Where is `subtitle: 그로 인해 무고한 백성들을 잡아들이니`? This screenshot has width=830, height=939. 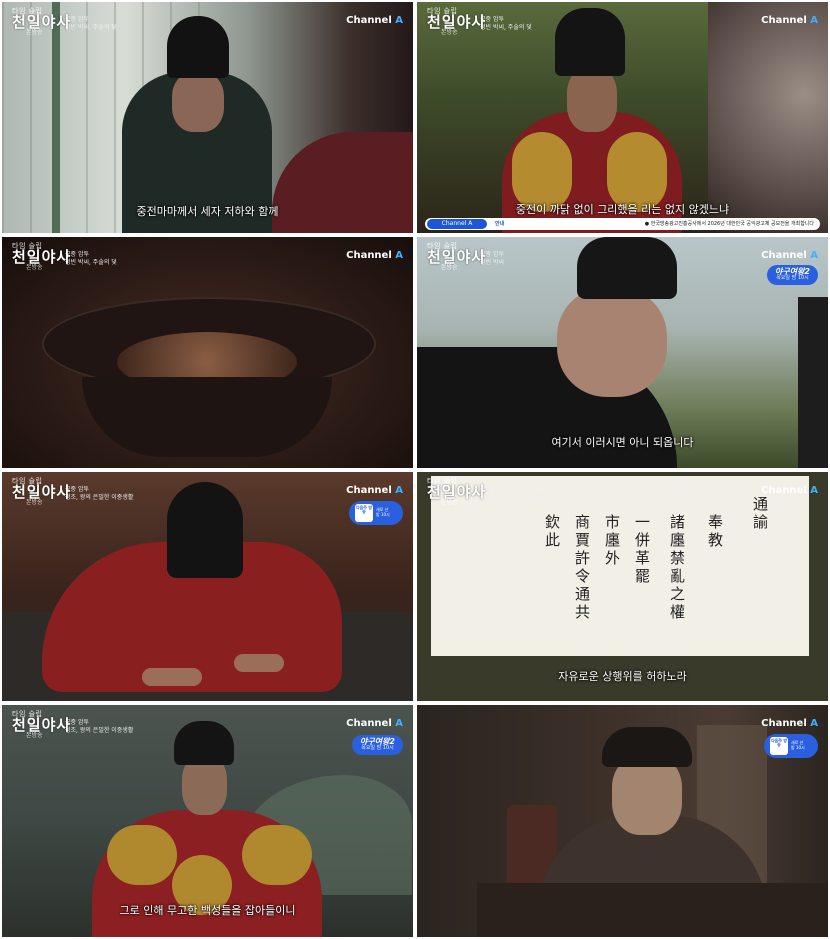
subtitle: 그로 인해 무고한 백성들을 잡아들이니 is located at coordinates (207, 910).